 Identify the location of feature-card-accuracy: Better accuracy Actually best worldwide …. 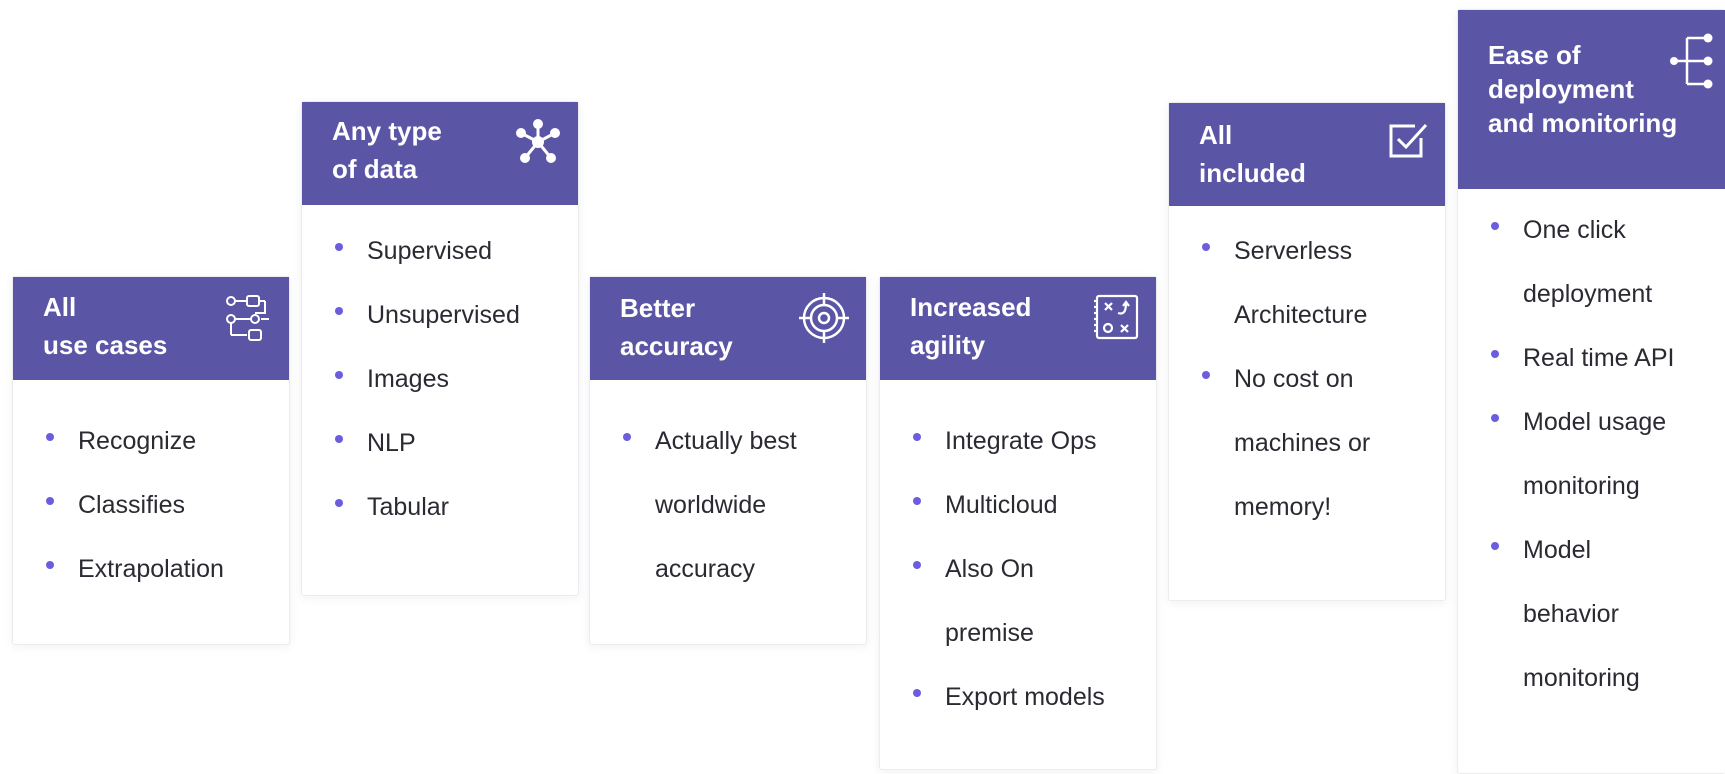
(728, 460).